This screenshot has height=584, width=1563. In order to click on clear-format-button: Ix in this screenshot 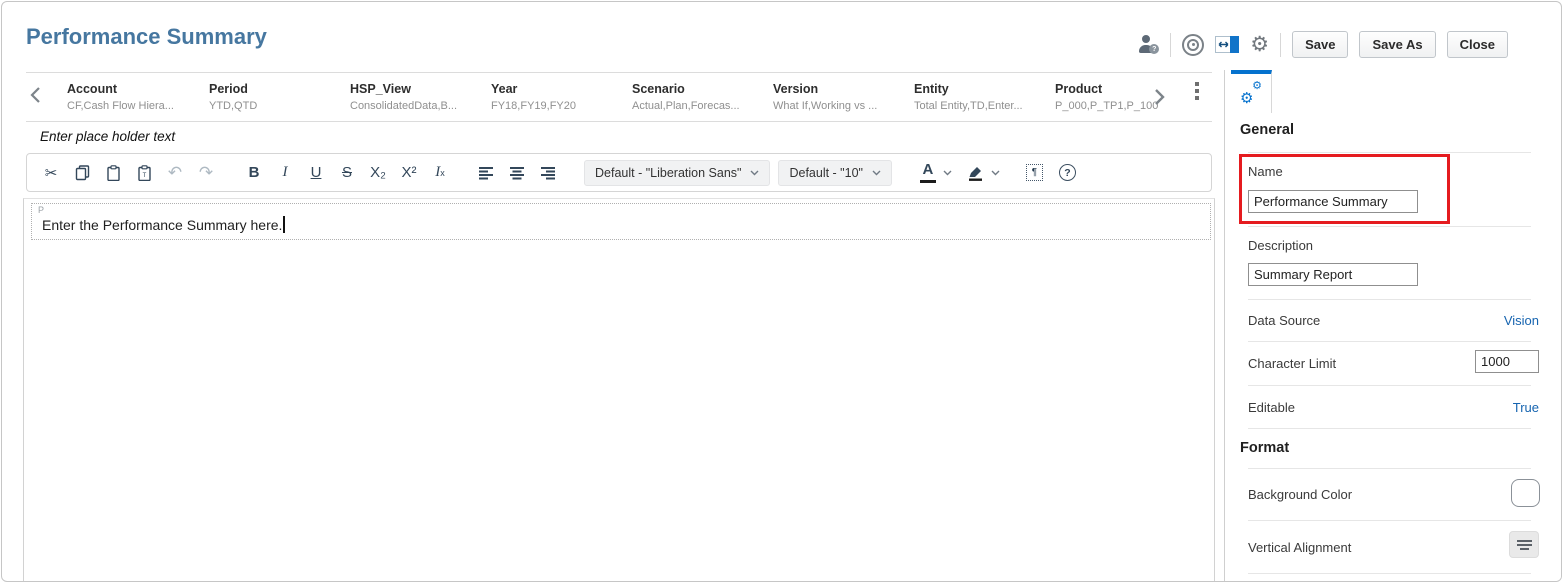, I will do `click(440, 173)`.